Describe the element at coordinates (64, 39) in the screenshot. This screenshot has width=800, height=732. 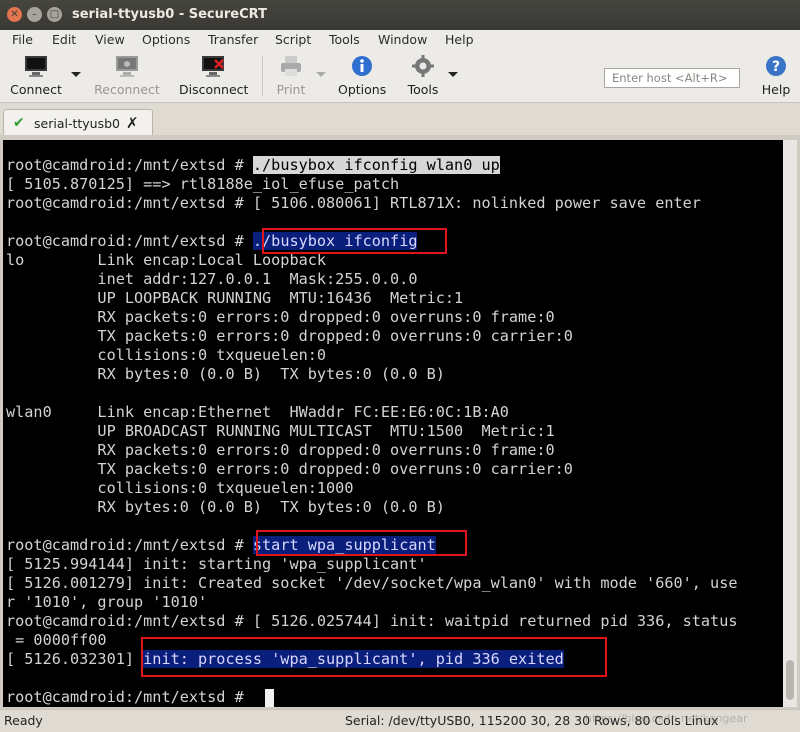
I see `menu-edit: Edit` at that location.